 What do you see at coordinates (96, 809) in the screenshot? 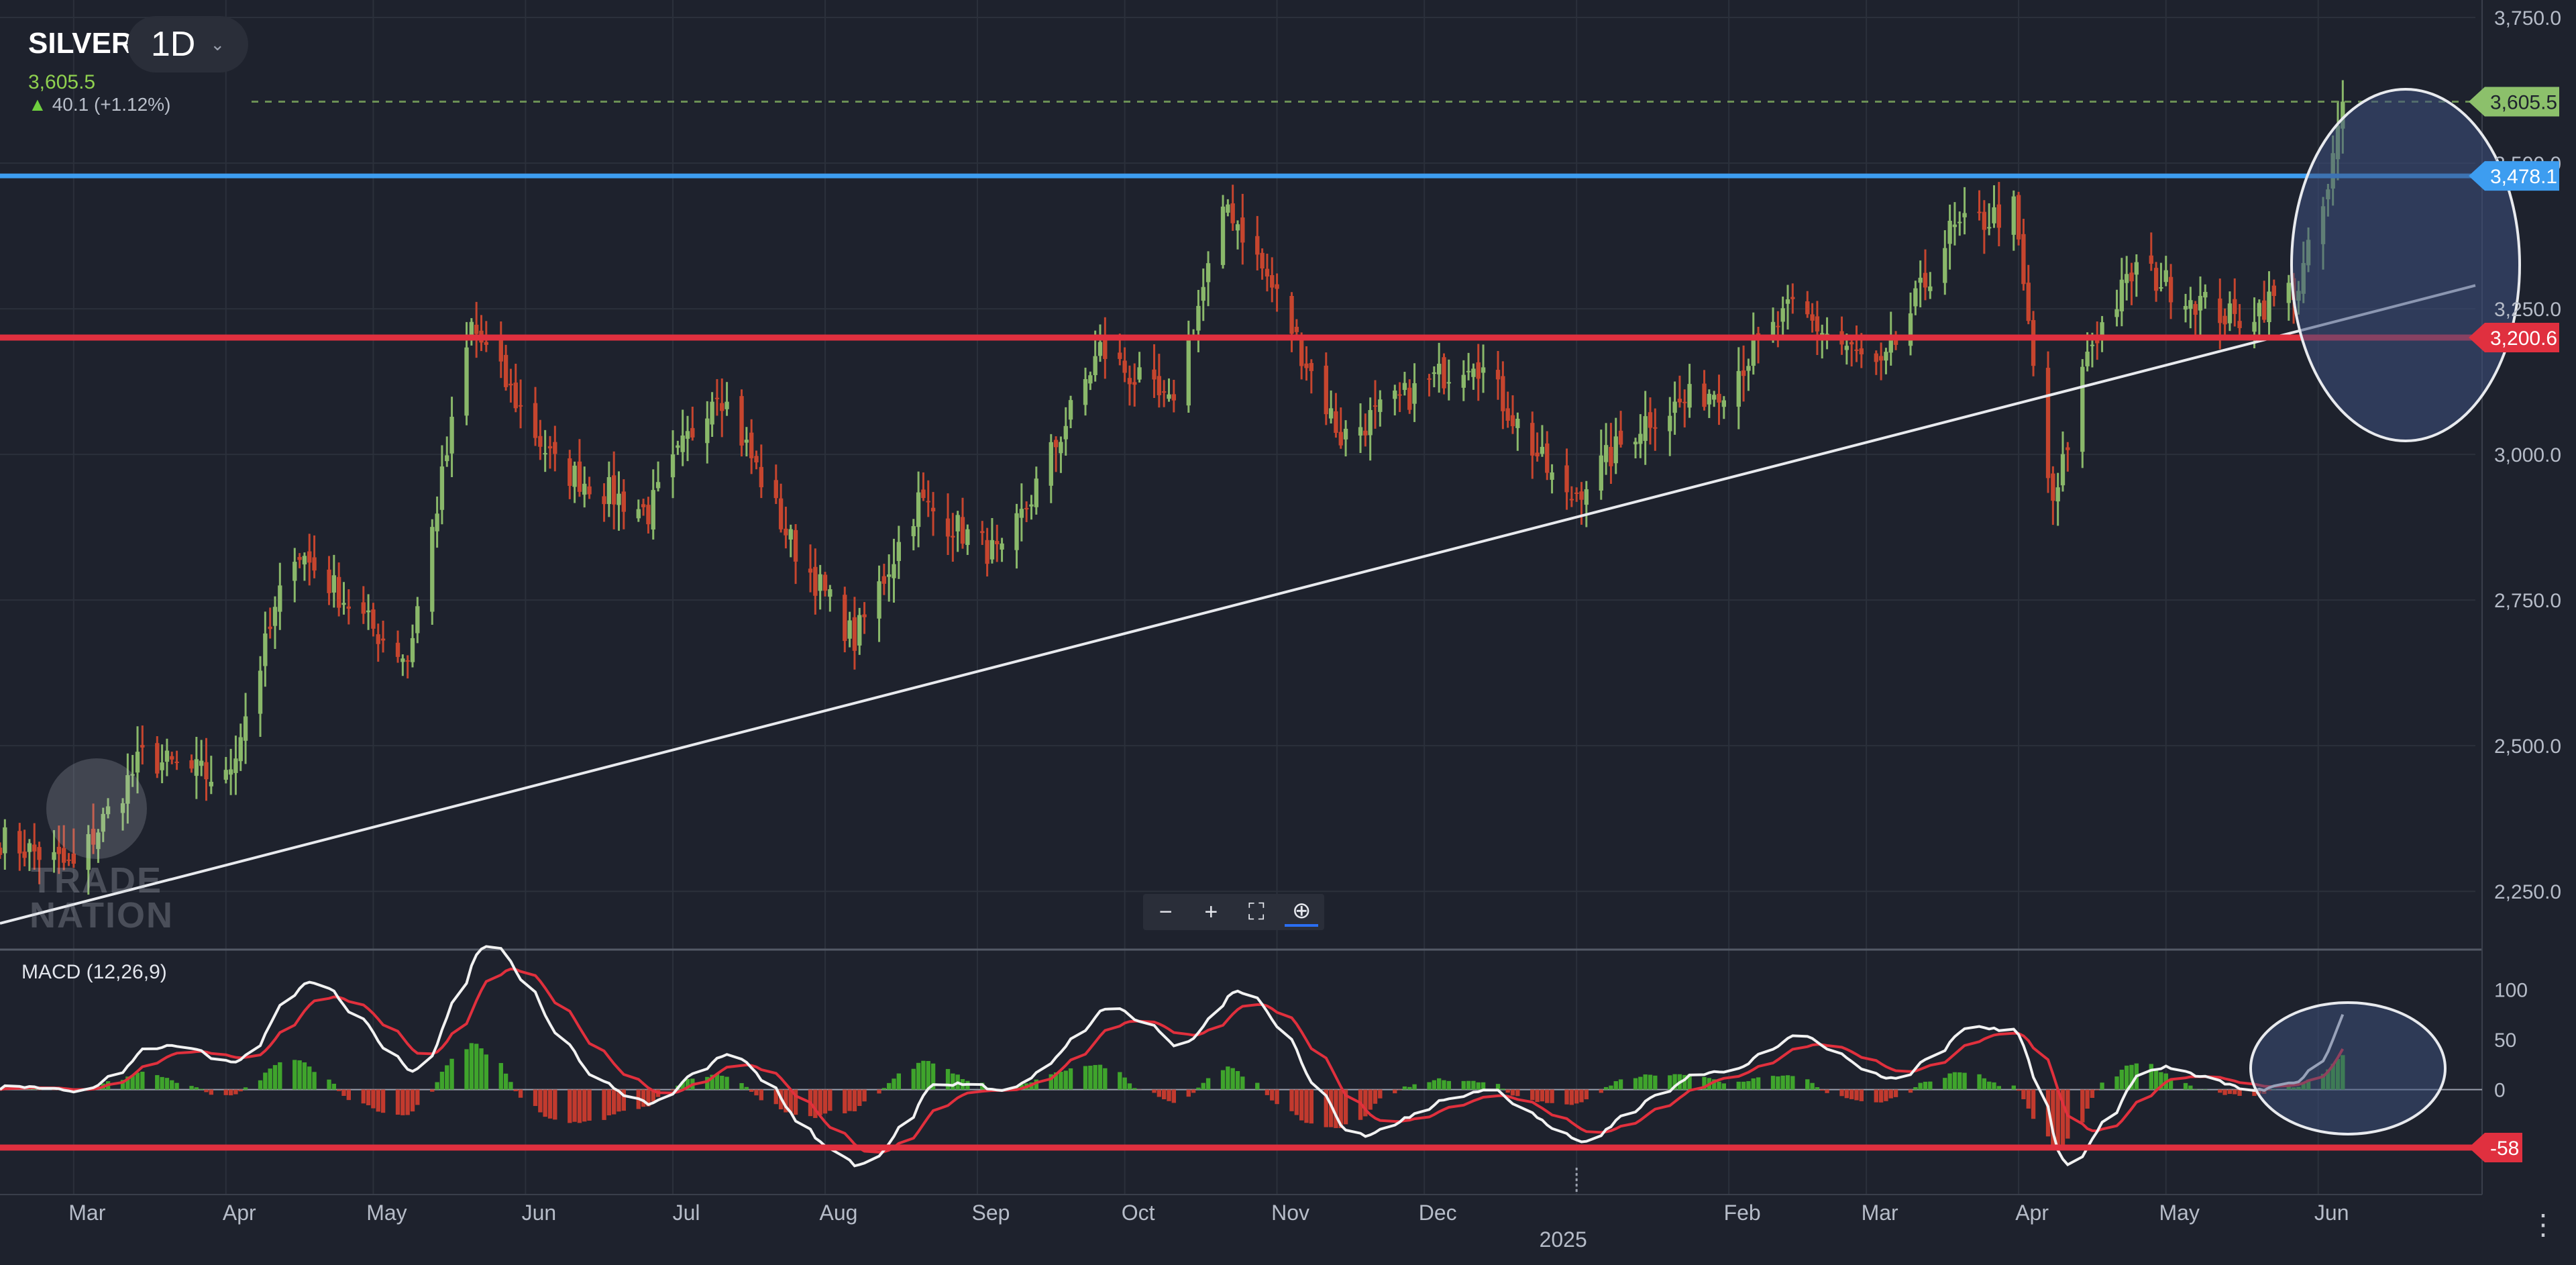
I see `trade-nation-logo-icon` at bounding box center [96, 809].